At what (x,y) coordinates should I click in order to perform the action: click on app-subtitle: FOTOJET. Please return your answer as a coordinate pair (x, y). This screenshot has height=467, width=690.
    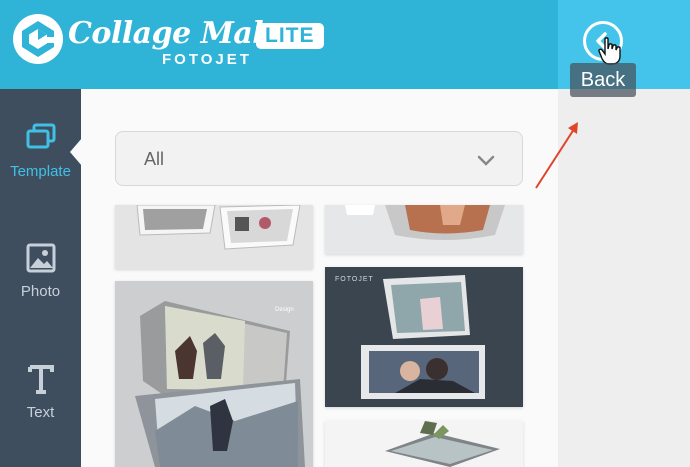
    Looking at the image, I should click on (207, 59).